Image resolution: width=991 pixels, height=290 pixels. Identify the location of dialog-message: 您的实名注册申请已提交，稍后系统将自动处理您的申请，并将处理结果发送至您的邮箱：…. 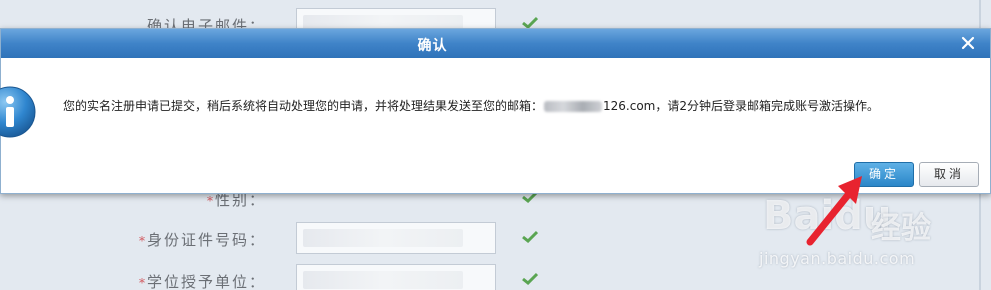
(523, 105).